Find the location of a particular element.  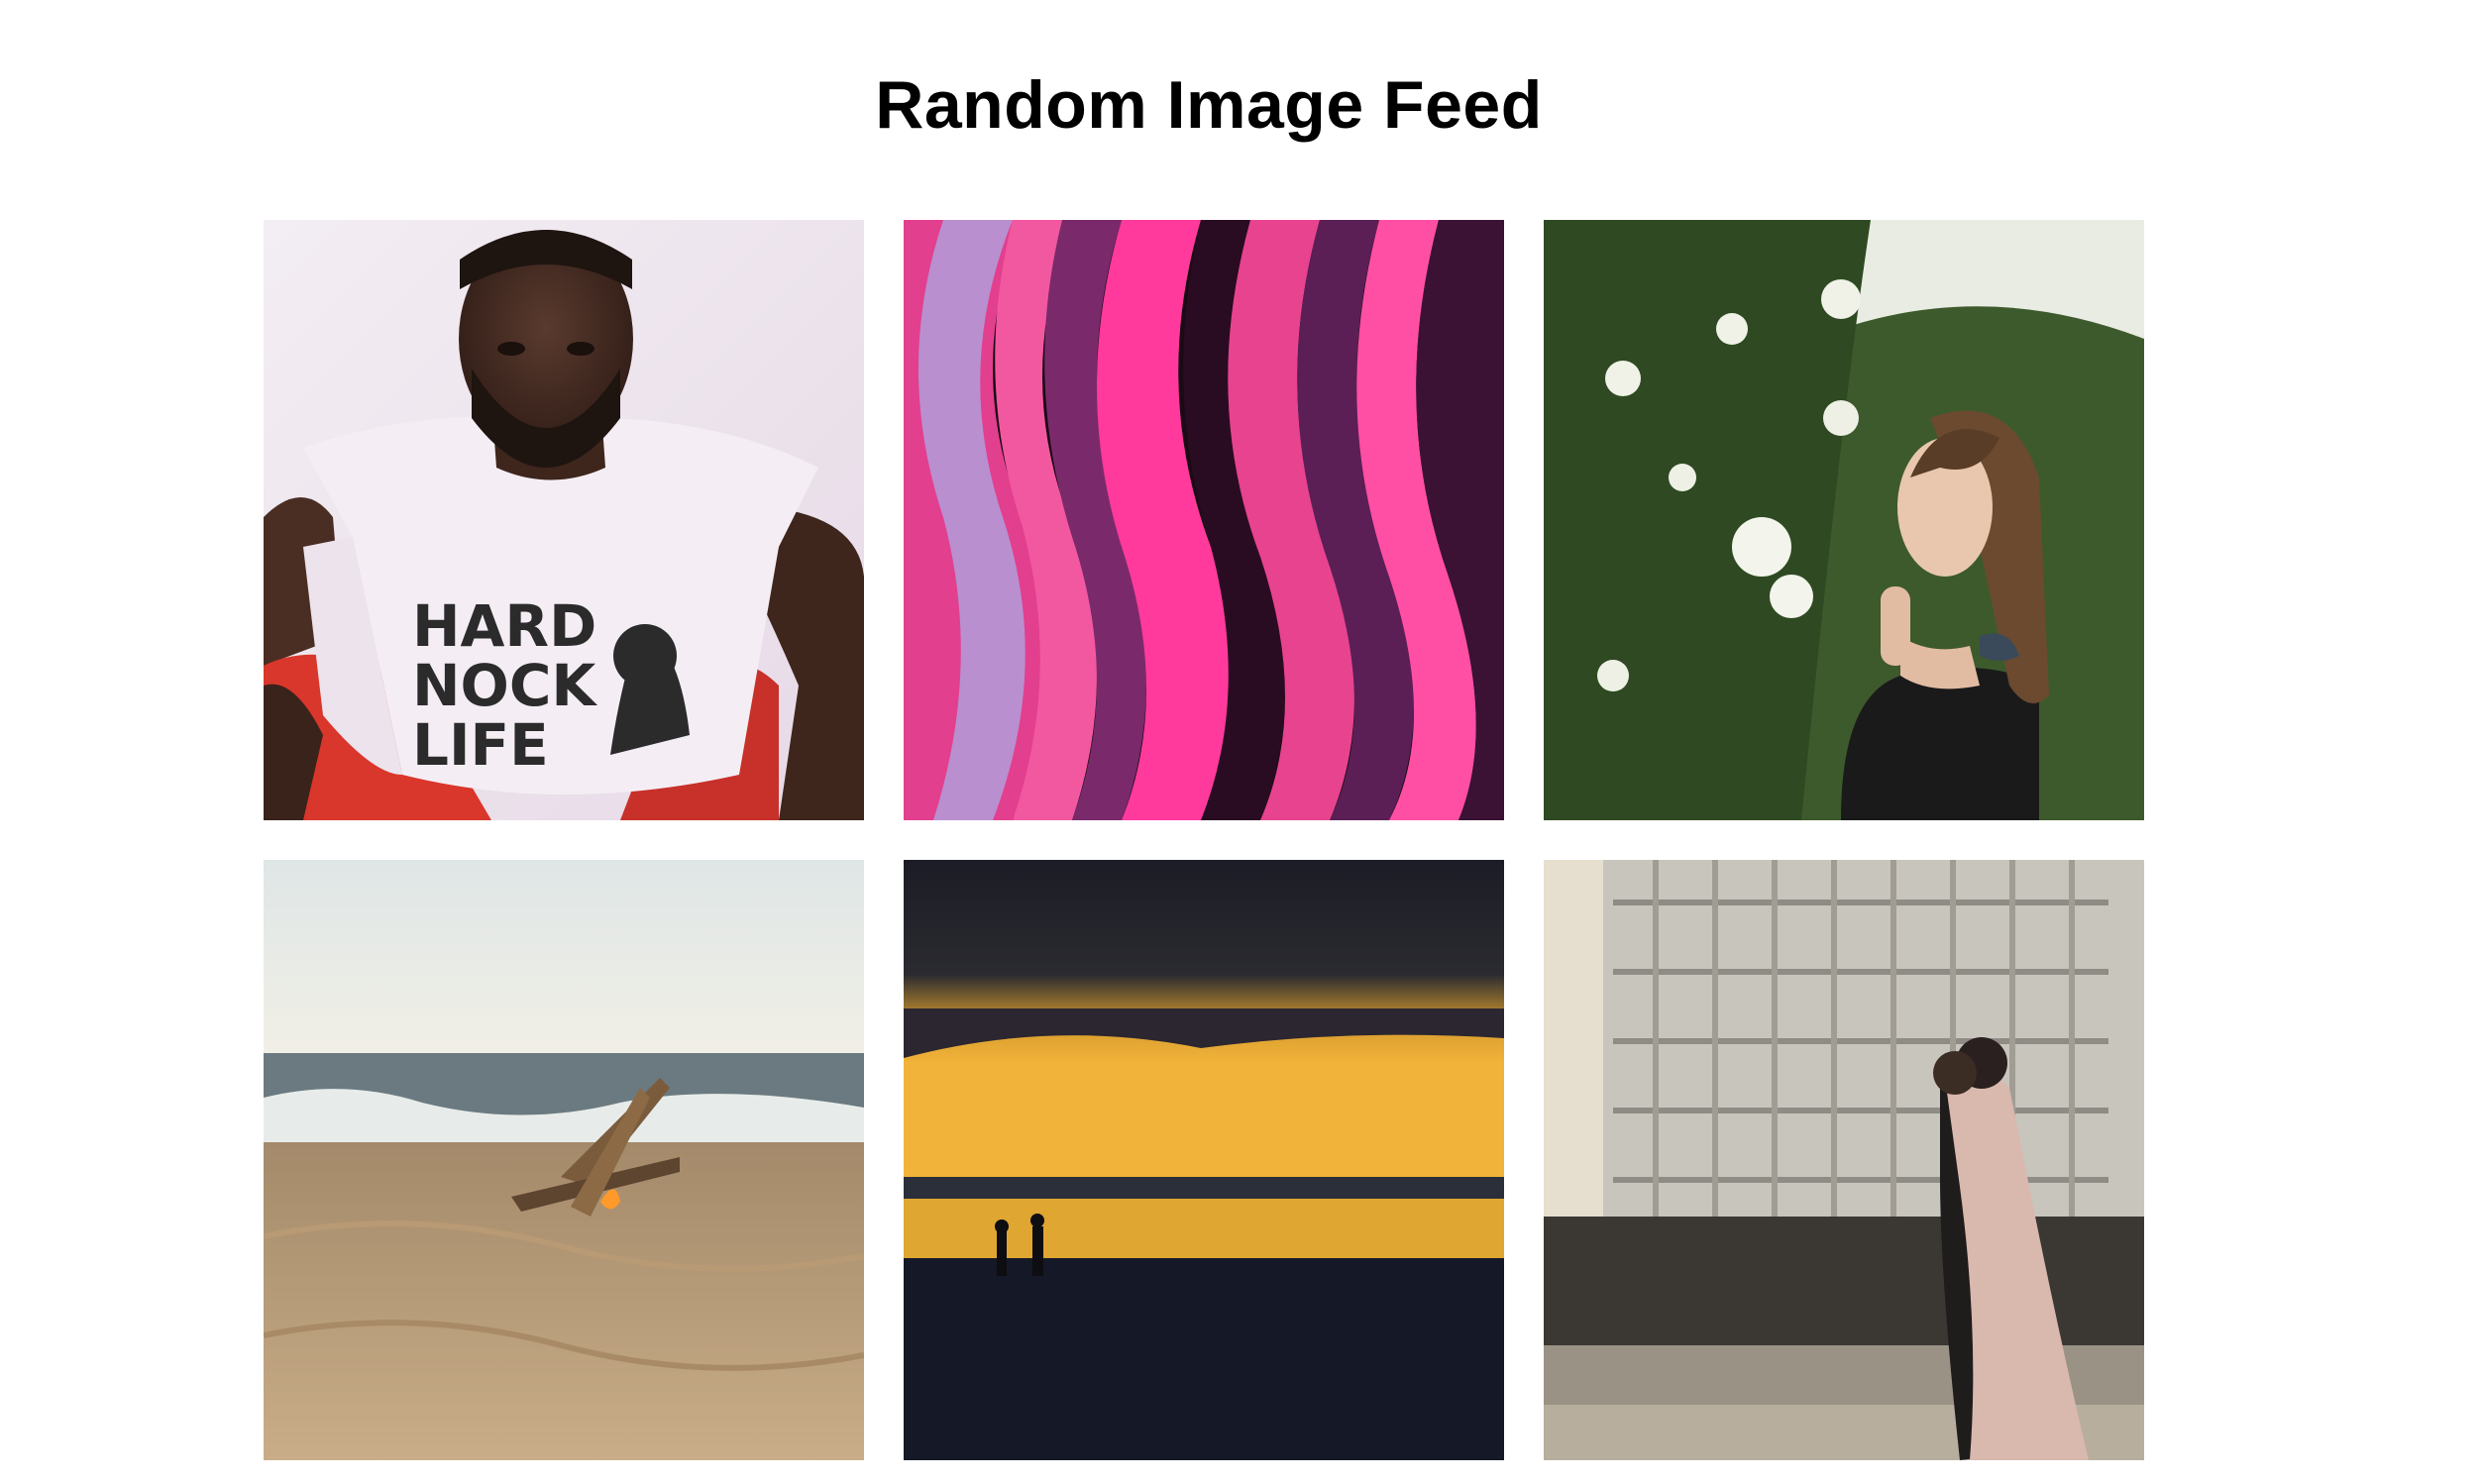

couple-rooftop-image is located at coordinates (1844, 1160).